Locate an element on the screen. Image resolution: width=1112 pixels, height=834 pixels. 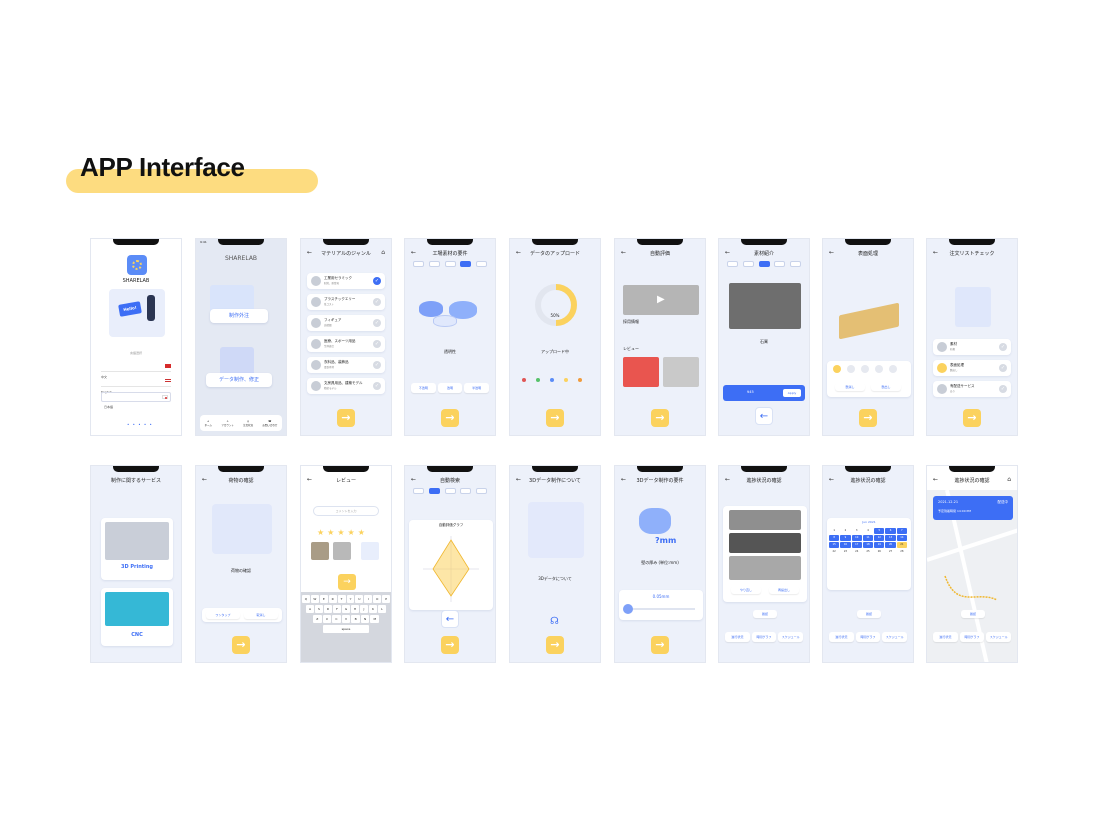
key: I is located at coordinates (368, 599).